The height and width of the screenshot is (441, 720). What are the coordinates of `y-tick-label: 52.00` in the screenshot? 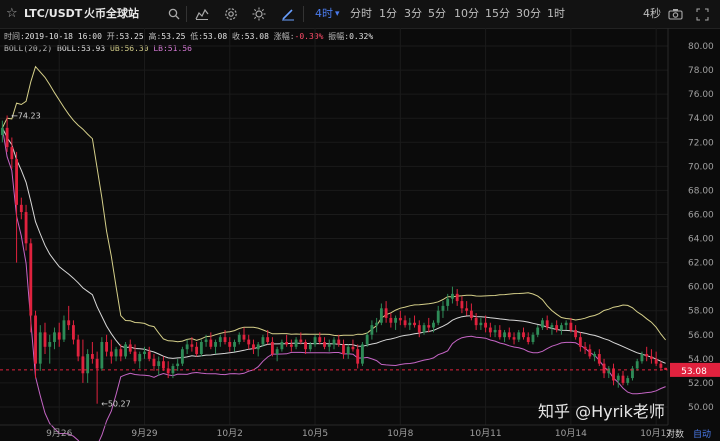 It's located at (701, 384).